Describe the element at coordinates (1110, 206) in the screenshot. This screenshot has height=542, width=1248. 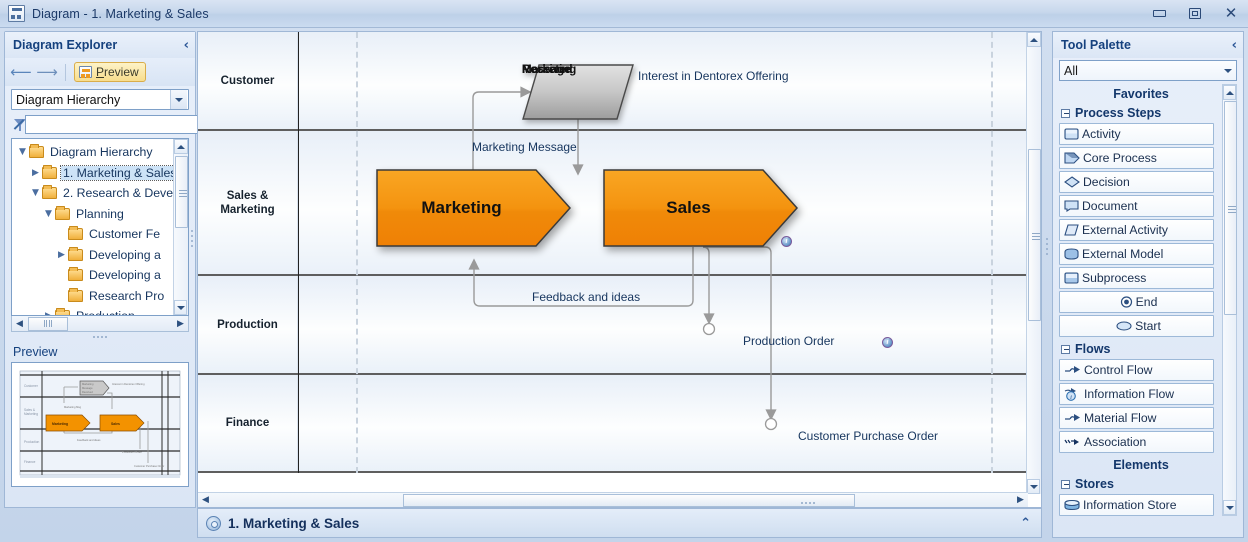
I see `palette-item-label: Document` at that location.